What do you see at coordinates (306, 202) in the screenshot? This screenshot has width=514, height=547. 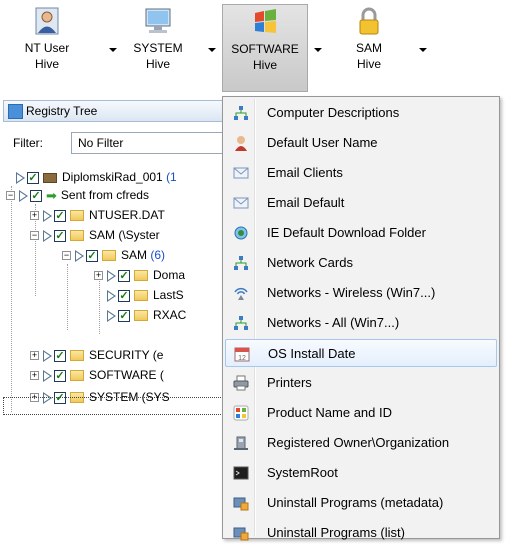 I see `menu-item-label: Email Default` at bounding box center [306, 202].